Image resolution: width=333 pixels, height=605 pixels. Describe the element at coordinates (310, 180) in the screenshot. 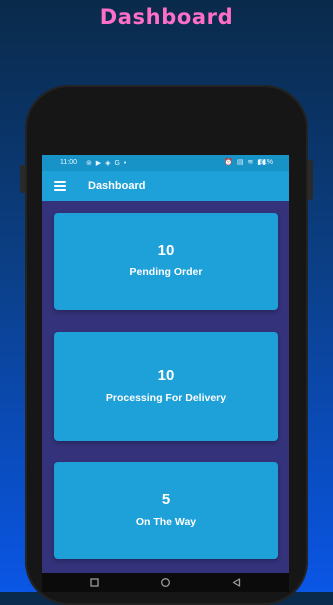

I see `phone-power-button` at that location.